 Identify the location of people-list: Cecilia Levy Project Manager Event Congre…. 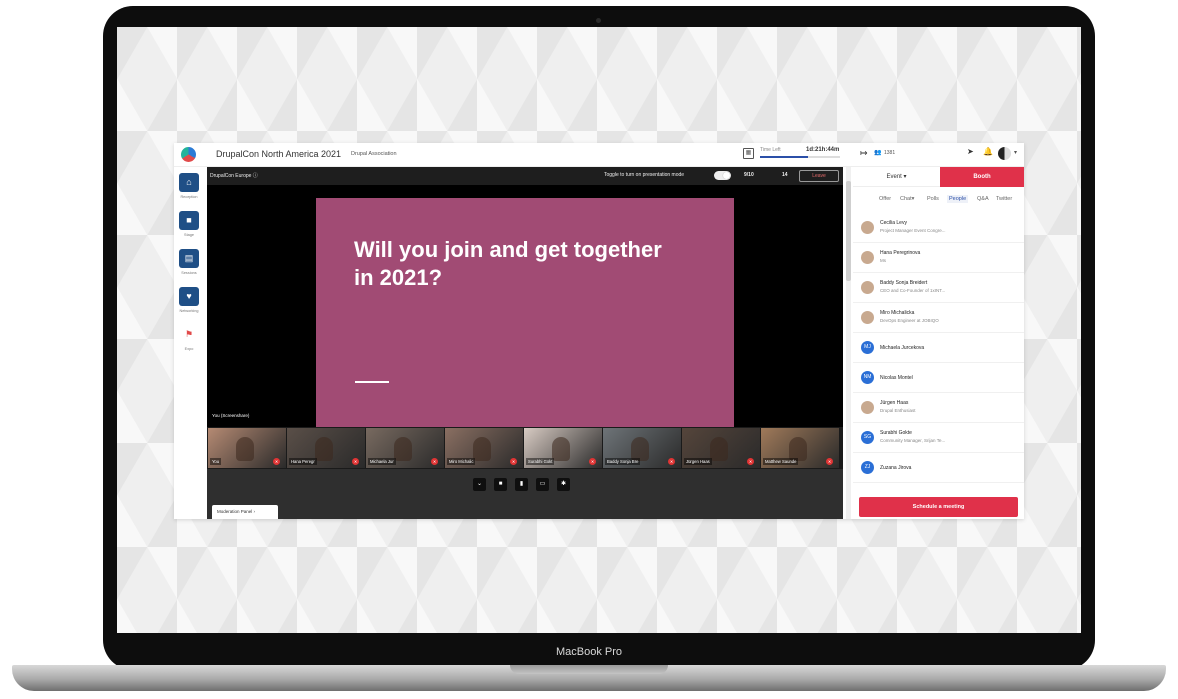
(938, 348).